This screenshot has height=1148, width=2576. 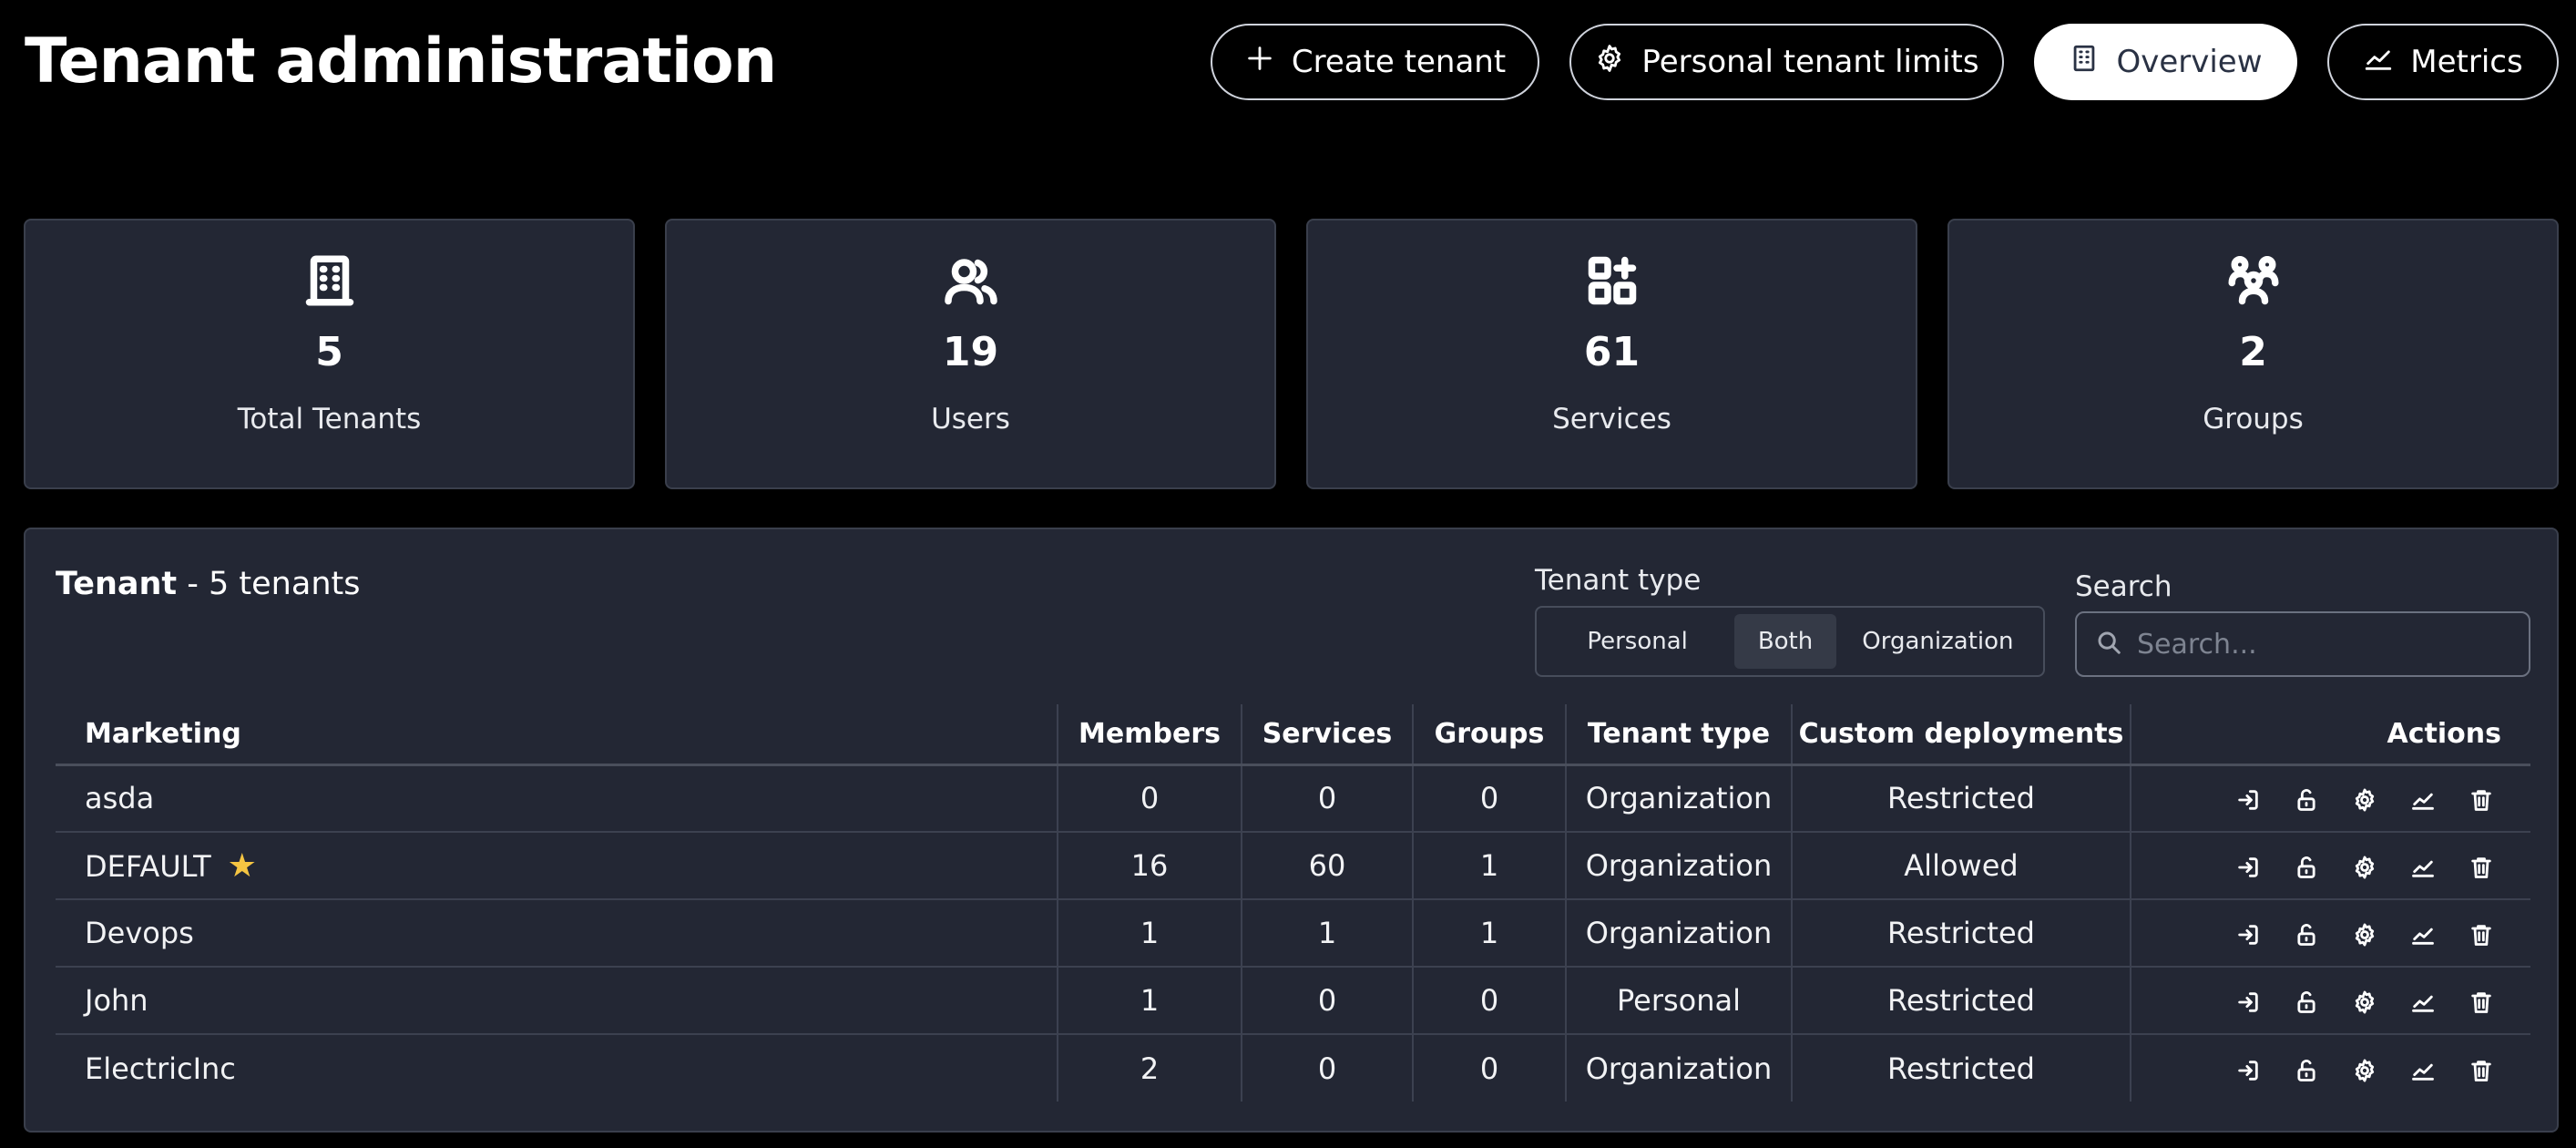 What do you see at coordinates (2189, 62) in the screenshot?
I see `overview-label: Overview` at bounding box center [2189, 62].